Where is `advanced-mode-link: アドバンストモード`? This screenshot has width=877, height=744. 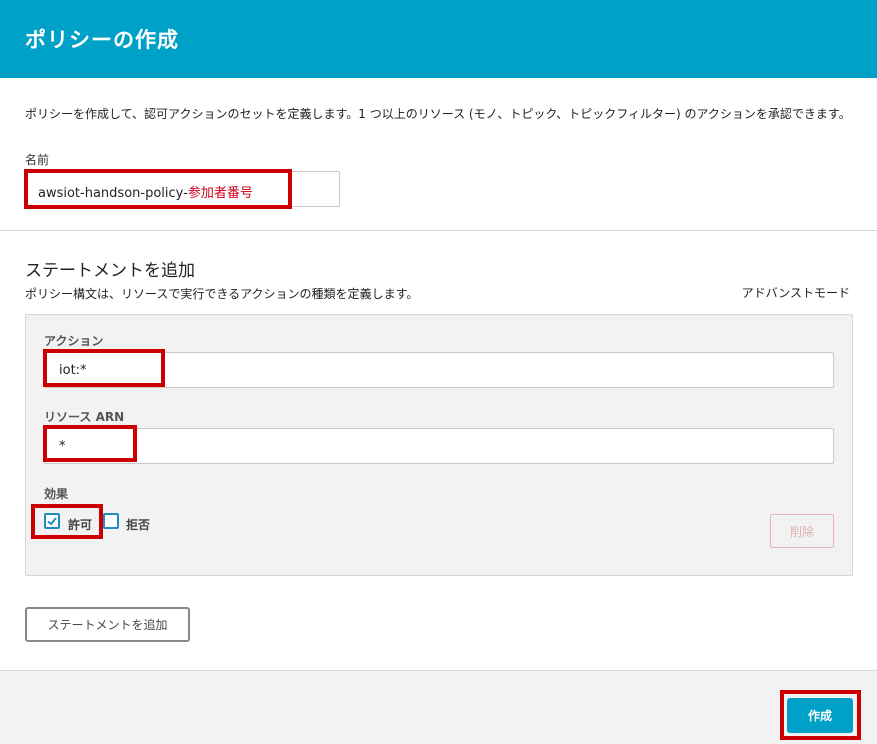 advanced-mode-link: アドバンストモード is located at coordinates (796, 292).